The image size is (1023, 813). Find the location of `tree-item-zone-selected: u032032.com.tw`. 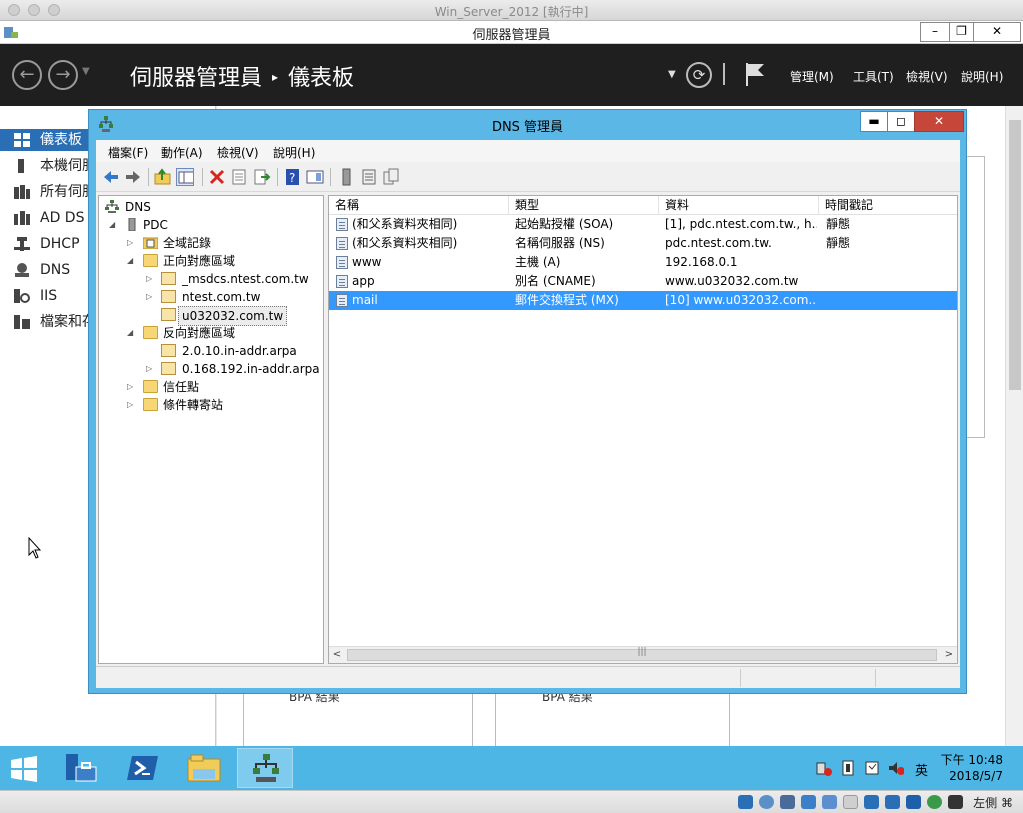

tree-item-zone-selected: u032032.com.tw is located at coordinates (211, 316).